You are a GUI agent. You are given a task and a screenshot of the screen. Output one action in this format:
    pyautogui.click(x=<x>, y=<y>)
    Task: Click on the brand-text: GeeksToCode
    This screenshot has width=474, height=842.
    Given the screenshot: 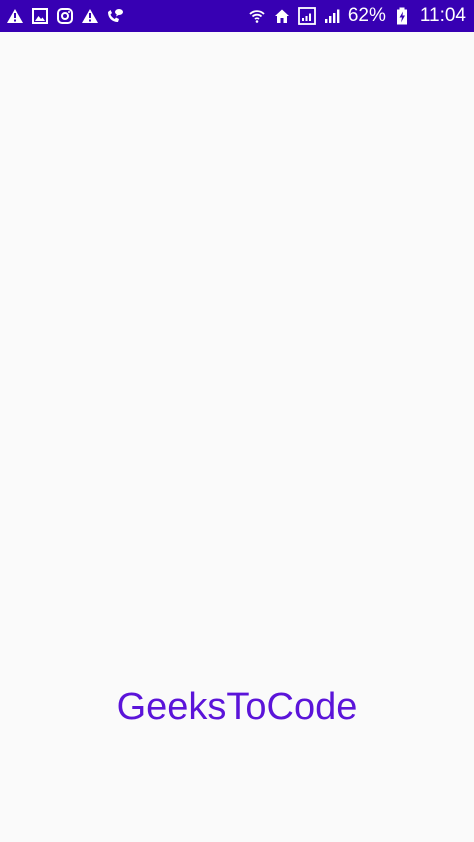 What is the action you would take?
    pyautogui.click(x=237, y=707)
    